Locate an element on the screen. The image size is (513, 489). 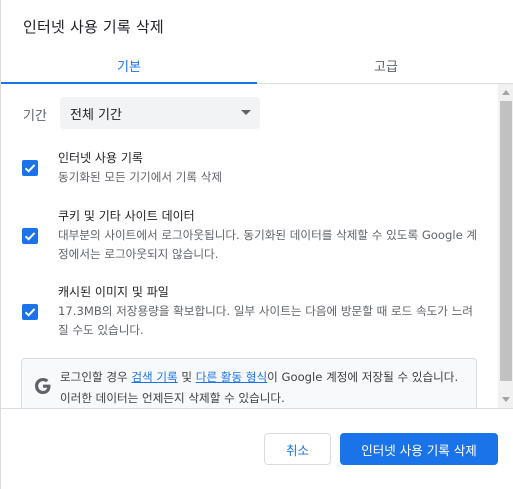
tab-advanced: 고급 is located at coordinates (385, 65).